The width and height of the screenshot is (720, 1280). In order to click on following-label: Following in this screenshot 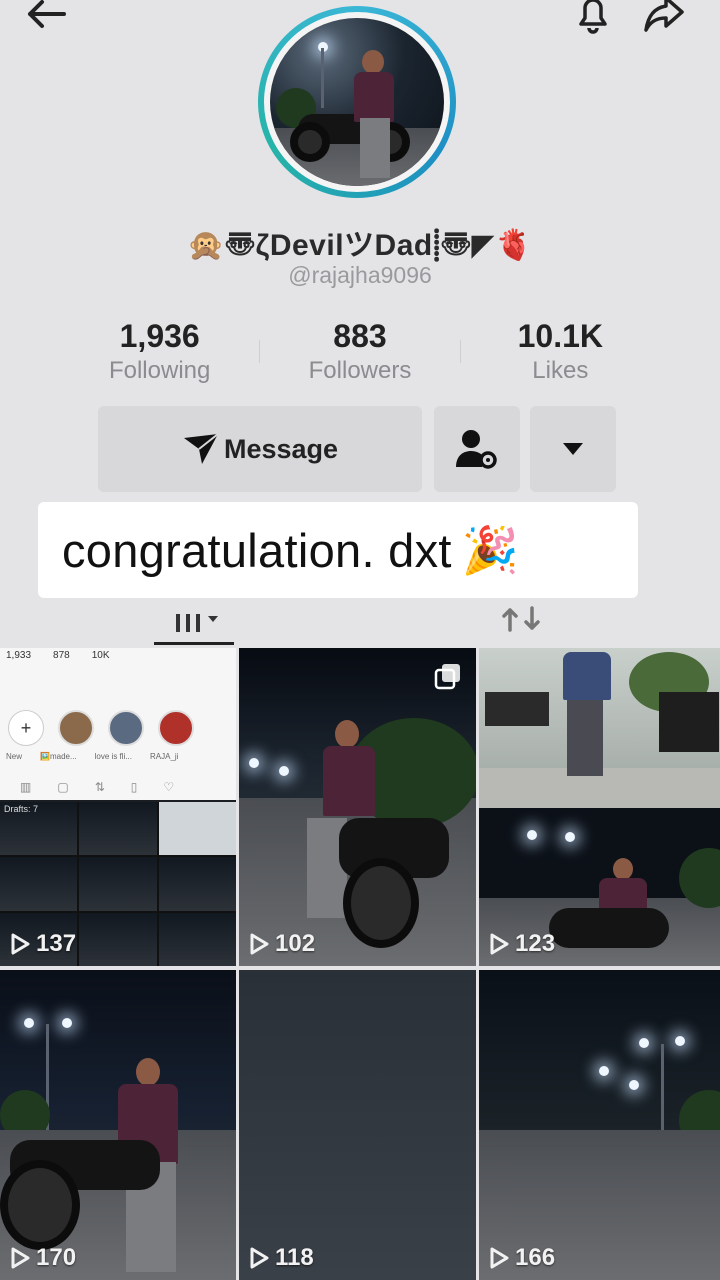, I will do `click(159, 370)`.